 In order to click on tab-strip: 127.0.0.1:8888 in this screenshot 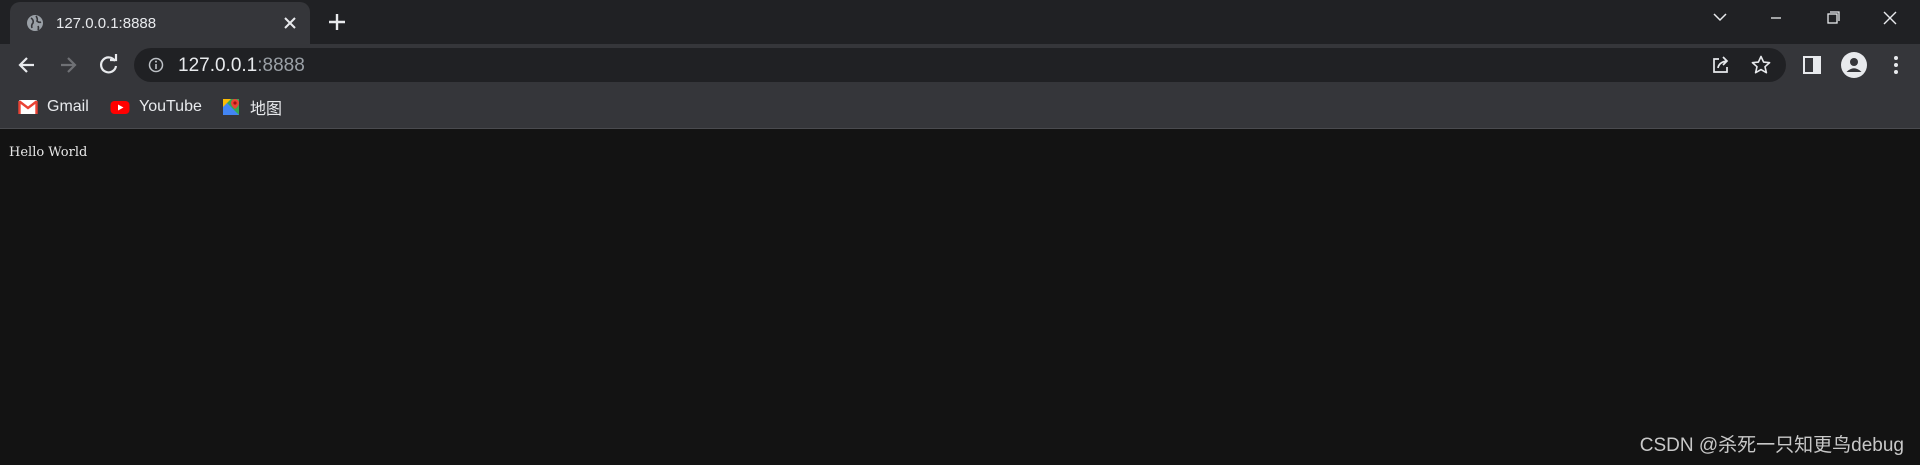, I will do `click(960, 22)`.